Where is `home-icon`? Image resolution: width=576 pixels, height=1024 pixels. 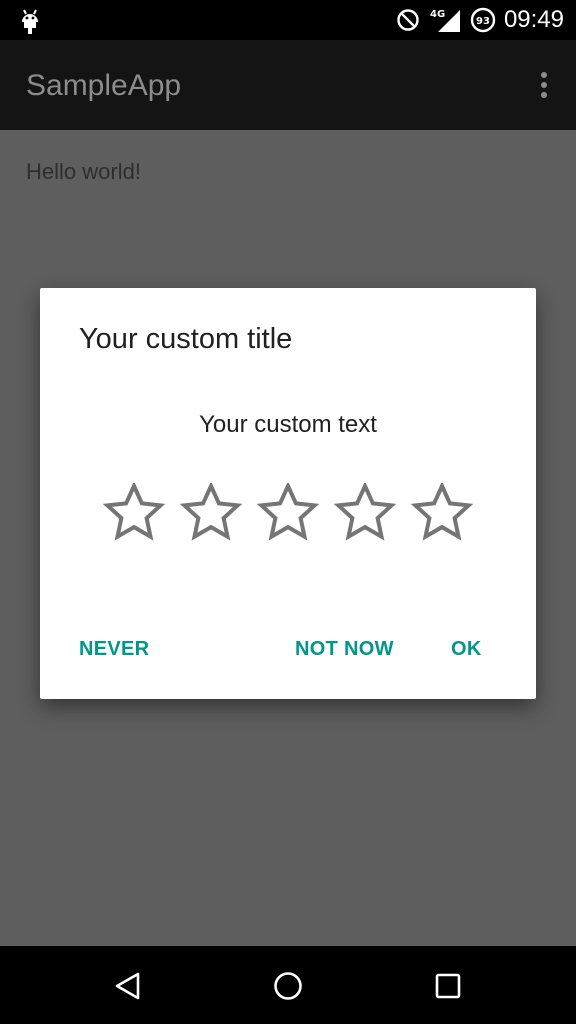
home-icon is located at coordinates (288, 986).